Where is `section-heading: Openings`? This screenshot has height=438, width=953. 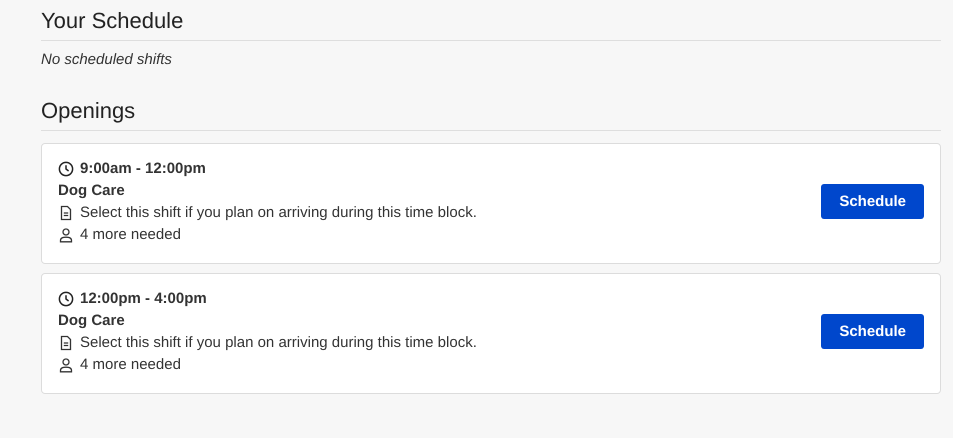 section-heading: Openings is located at coordinates (491, 112).